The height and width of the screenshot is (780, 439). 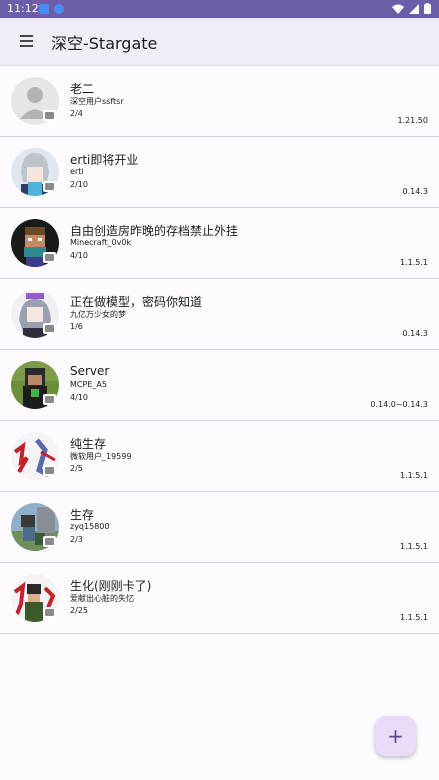 What do you see at coordinates (90, 371) in the screenshot?
I see `server-name: Server` at bounding box center [90, 371].